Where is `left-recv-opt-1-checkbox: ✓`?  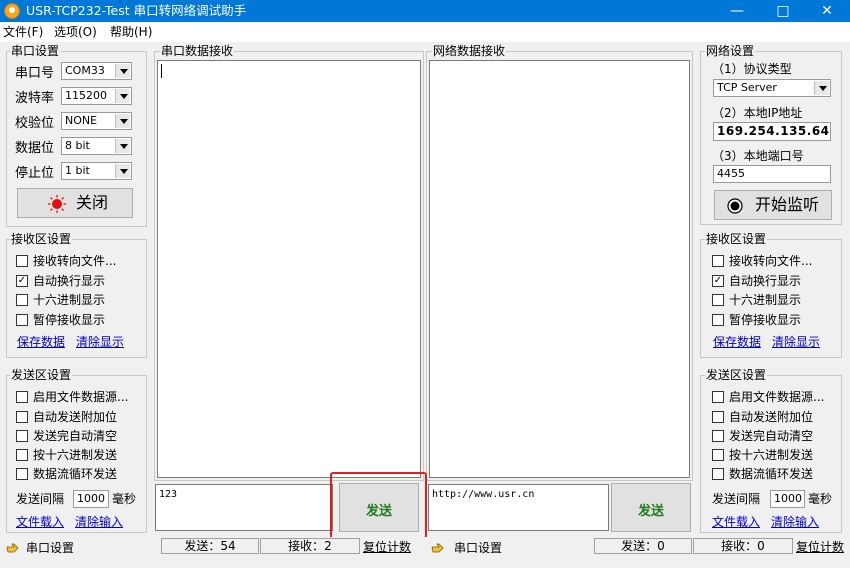 left-recv-opt-1-checkbox: ✓ is located at coordinates (22, 281).